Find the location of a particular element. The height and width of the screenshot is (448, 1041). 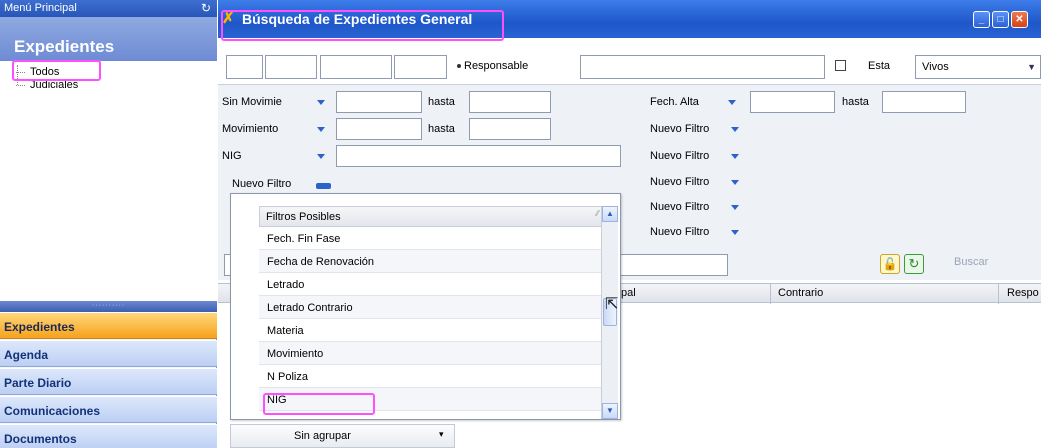

esta-label: Esta is located at coordinates (879, 66).